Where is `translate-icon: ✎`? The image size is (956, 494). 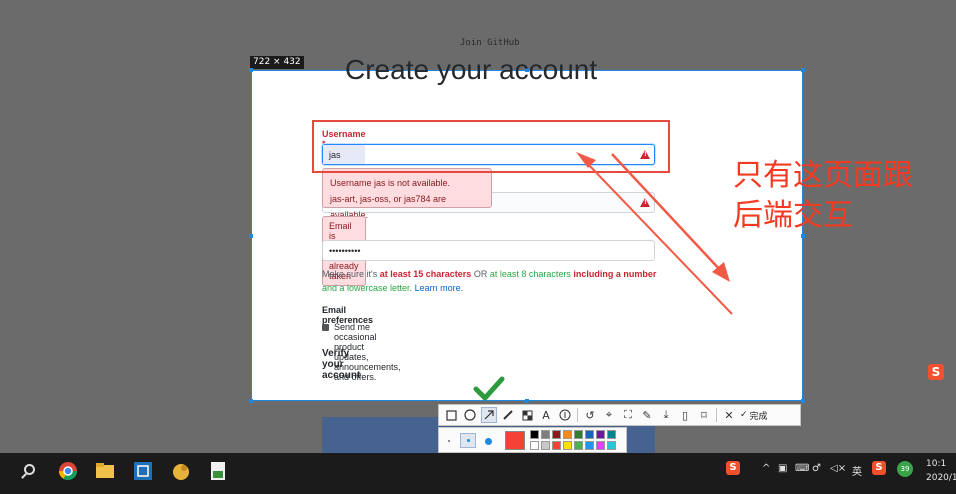 translate-icon: ✎ is located at coordinates (647, 415).